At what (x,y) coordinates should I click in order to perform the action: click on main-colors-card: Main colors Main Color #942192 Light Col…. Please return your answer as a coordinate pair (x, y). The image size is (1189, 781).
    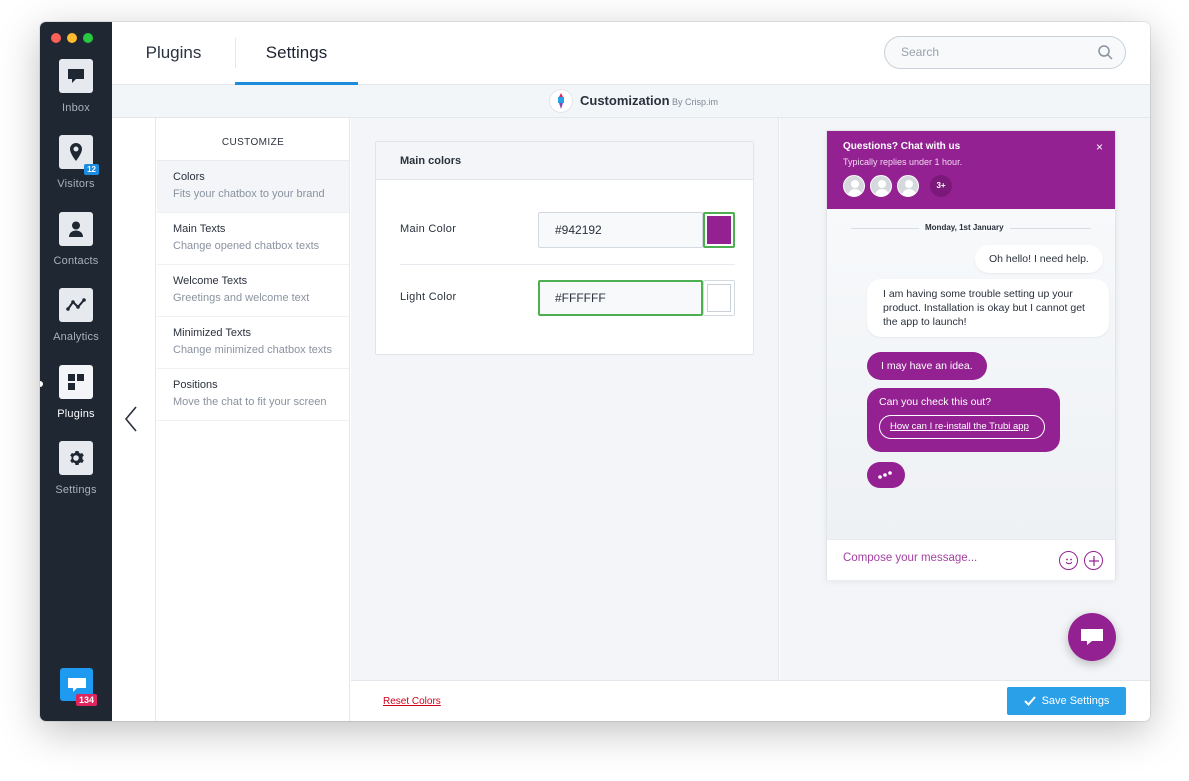
    Looking at the image, I should click on (564, 248).